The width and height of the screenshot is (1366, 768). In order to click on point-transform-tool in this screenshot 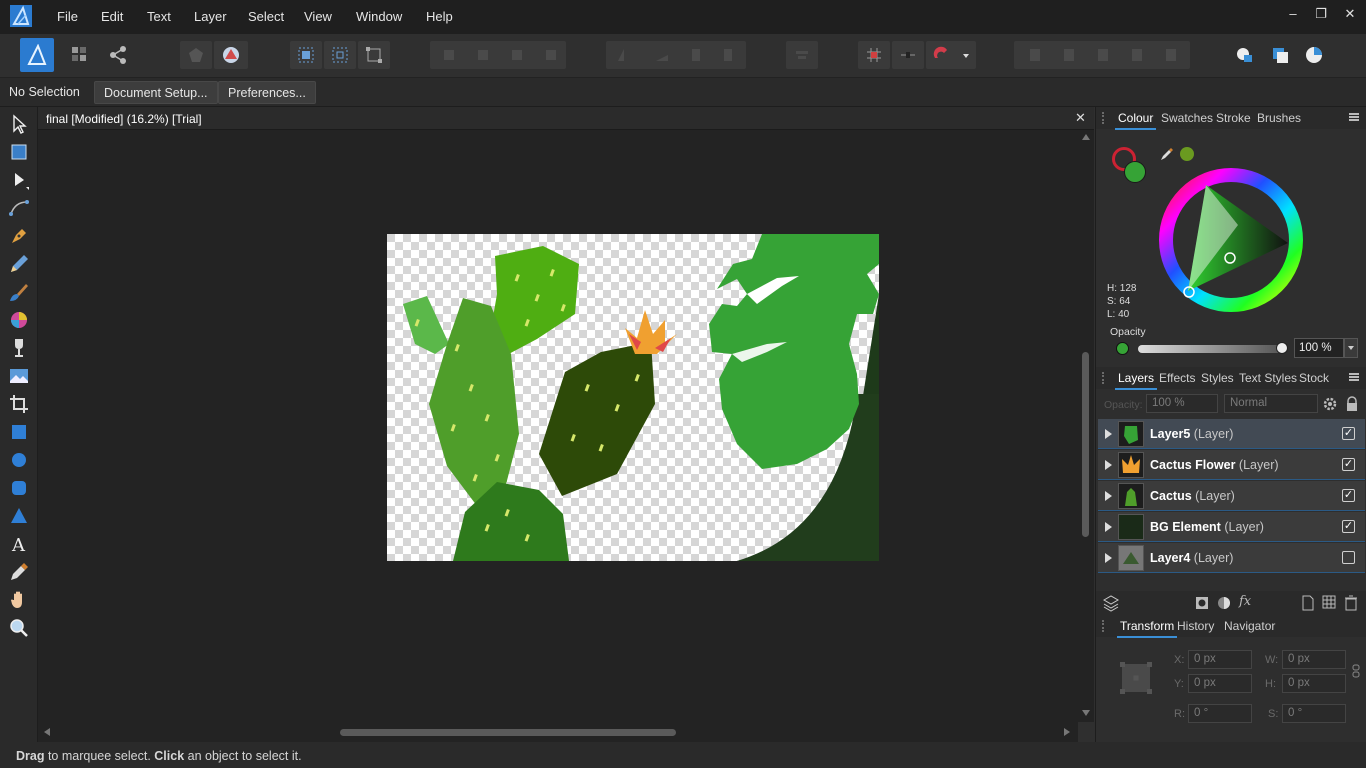, I will do `click(19, 208)`.